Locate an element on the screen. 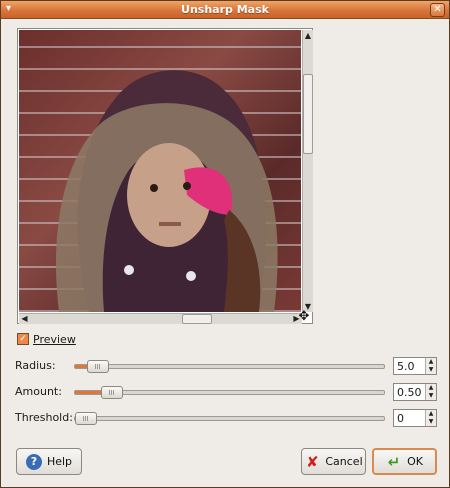 Image resolution: width=450 pixels, height=488 pixels. radius-value: 5.0 is located at coordinates (406, 366).